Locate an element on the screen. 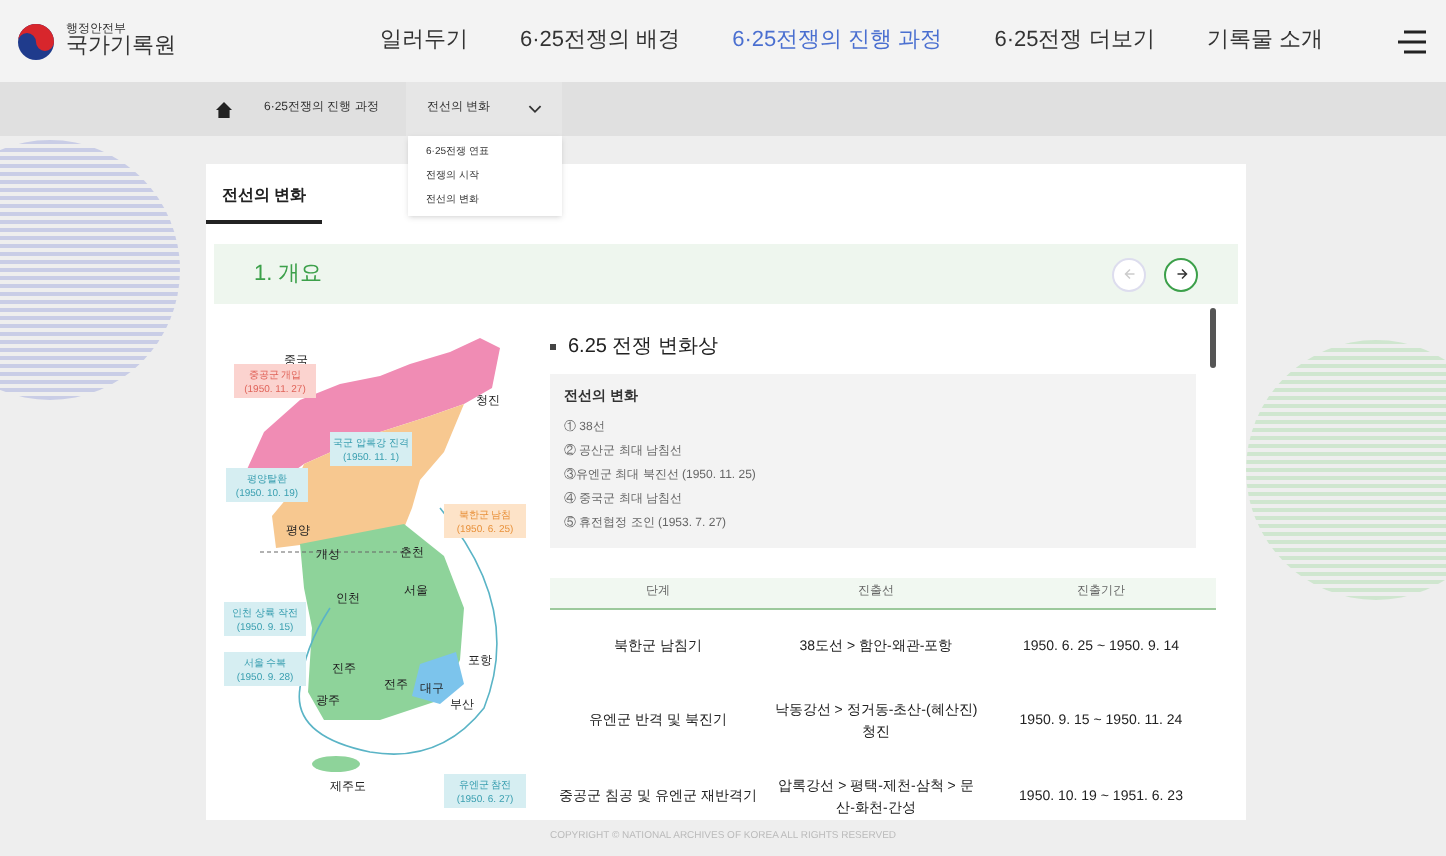  next-button is located at coordinates (1181, 274).